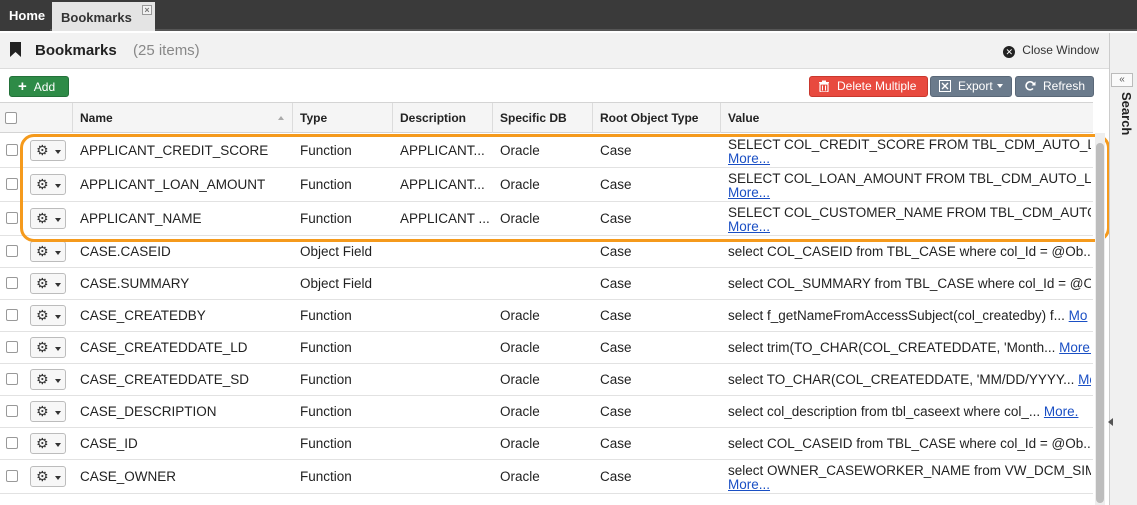 The height and width of the screenshot is (505, 1137). What do you see at coordinates (125, 251) in the screenshot?
I see `name-text: CASE.CASEID` at bounding box center [125, 251].